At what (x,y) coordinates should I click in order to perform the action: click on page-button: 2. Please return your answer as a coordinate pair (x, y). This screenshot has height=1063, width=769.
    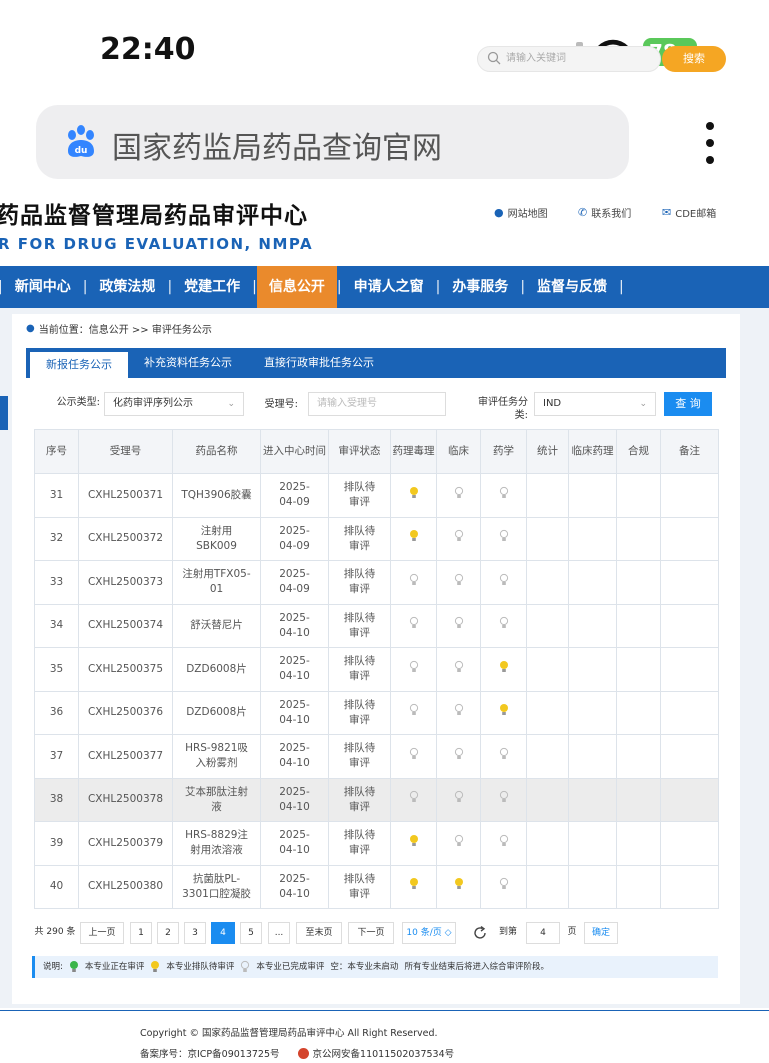
    Looking at the image, I should click on (168, 933).